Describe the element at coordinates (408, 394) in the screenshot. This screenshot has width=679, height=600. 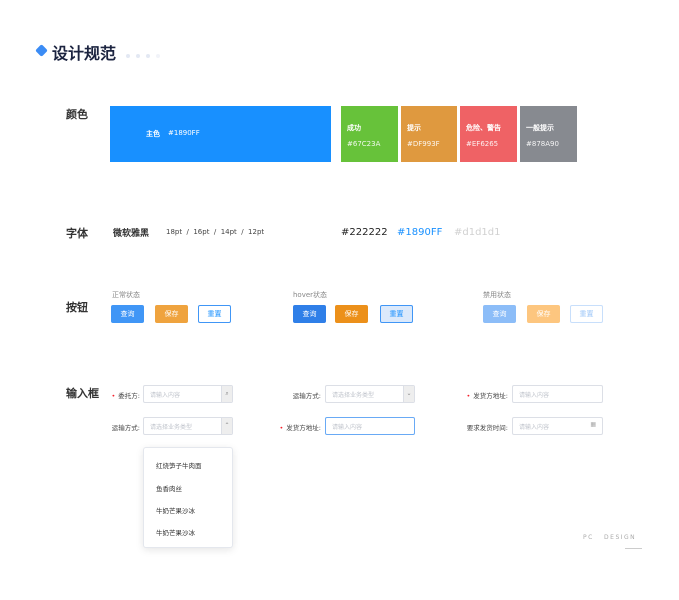
I see `chevron-down-icon: ⌄` at that location.